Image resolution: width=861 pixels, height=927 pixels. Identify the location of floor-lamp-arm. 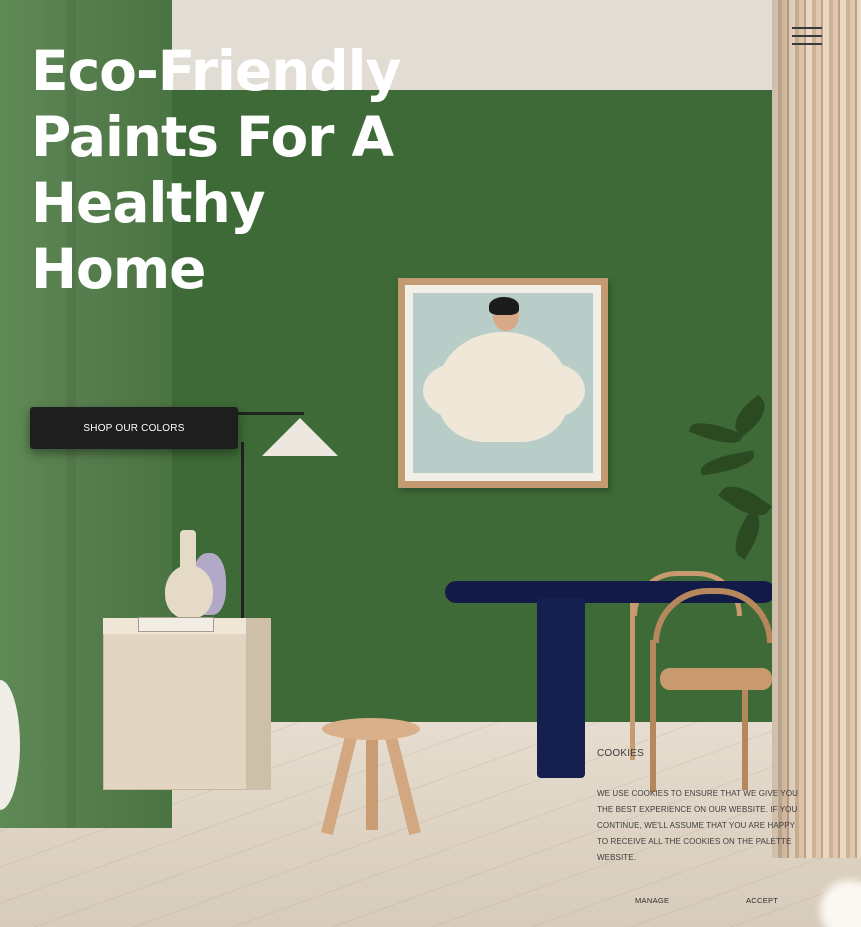
(271, 413).